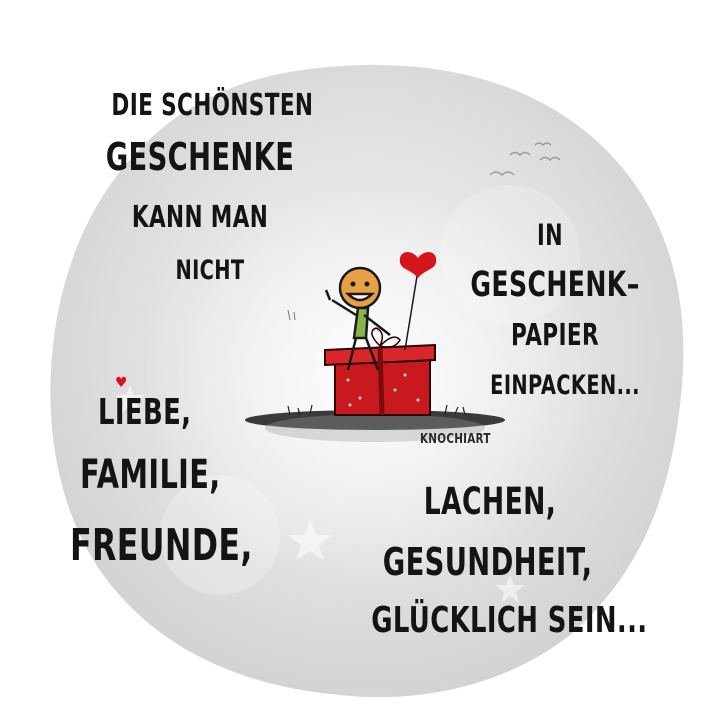  Describe the element at coordinates (455, 439) in the screenshot. I see `signature: KNOCHIART` at that location.